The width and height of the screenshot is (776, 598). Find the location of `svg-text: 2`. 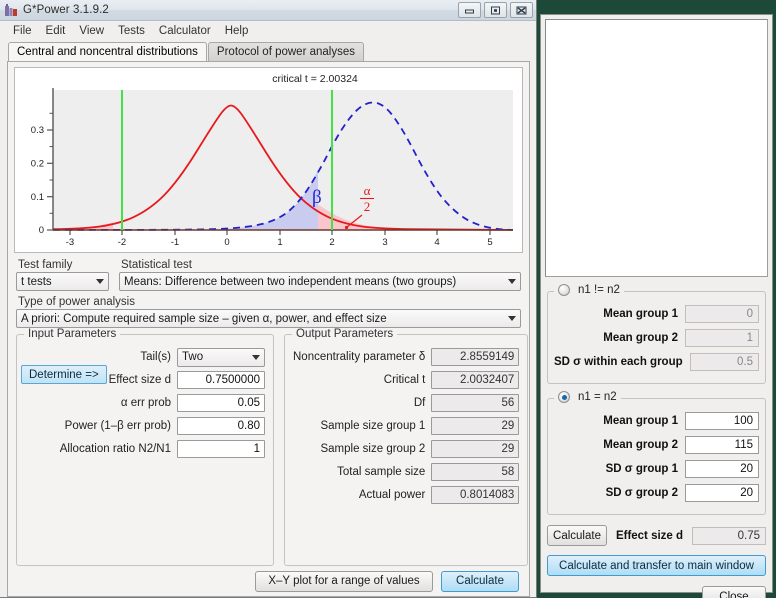

svg-text: 2 is located at coordinates (331, 242).